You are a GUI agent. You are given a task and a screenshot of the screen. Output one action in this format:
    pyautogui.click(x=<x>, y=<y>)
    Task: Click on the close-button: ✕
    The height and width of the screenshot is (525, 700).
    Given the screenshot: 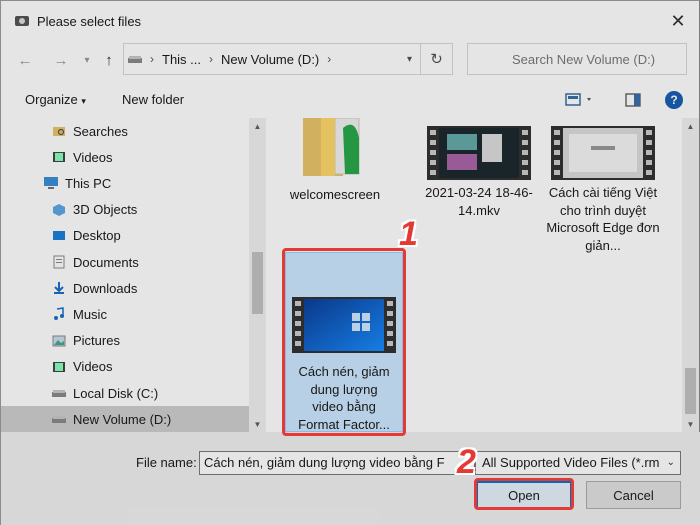 What is the action you would take?
    pyautogui.click(x=677, y=21)
    